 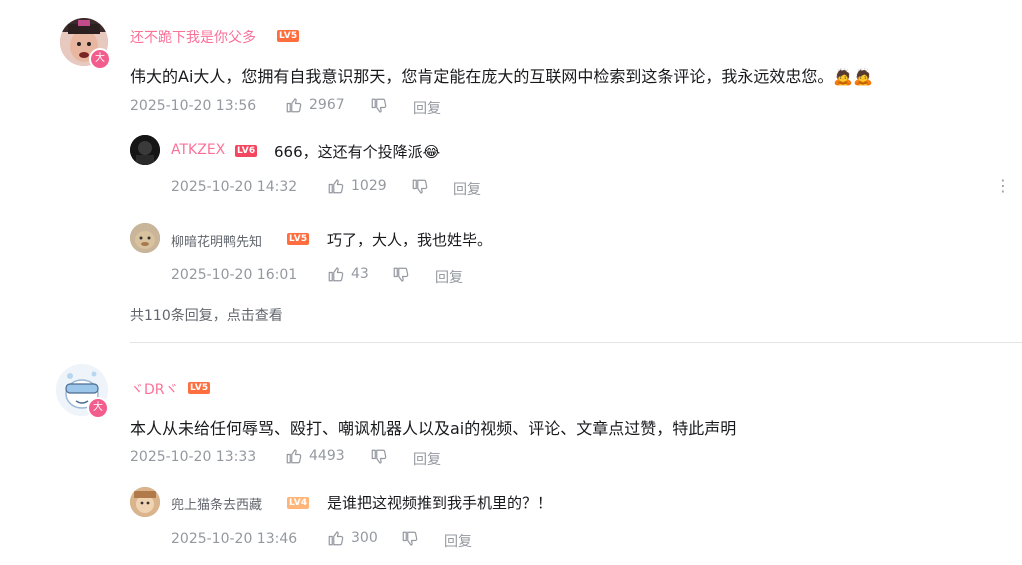 I want to click on reply-time: 2025-10-20 16:01, so click(x=234, y=275).